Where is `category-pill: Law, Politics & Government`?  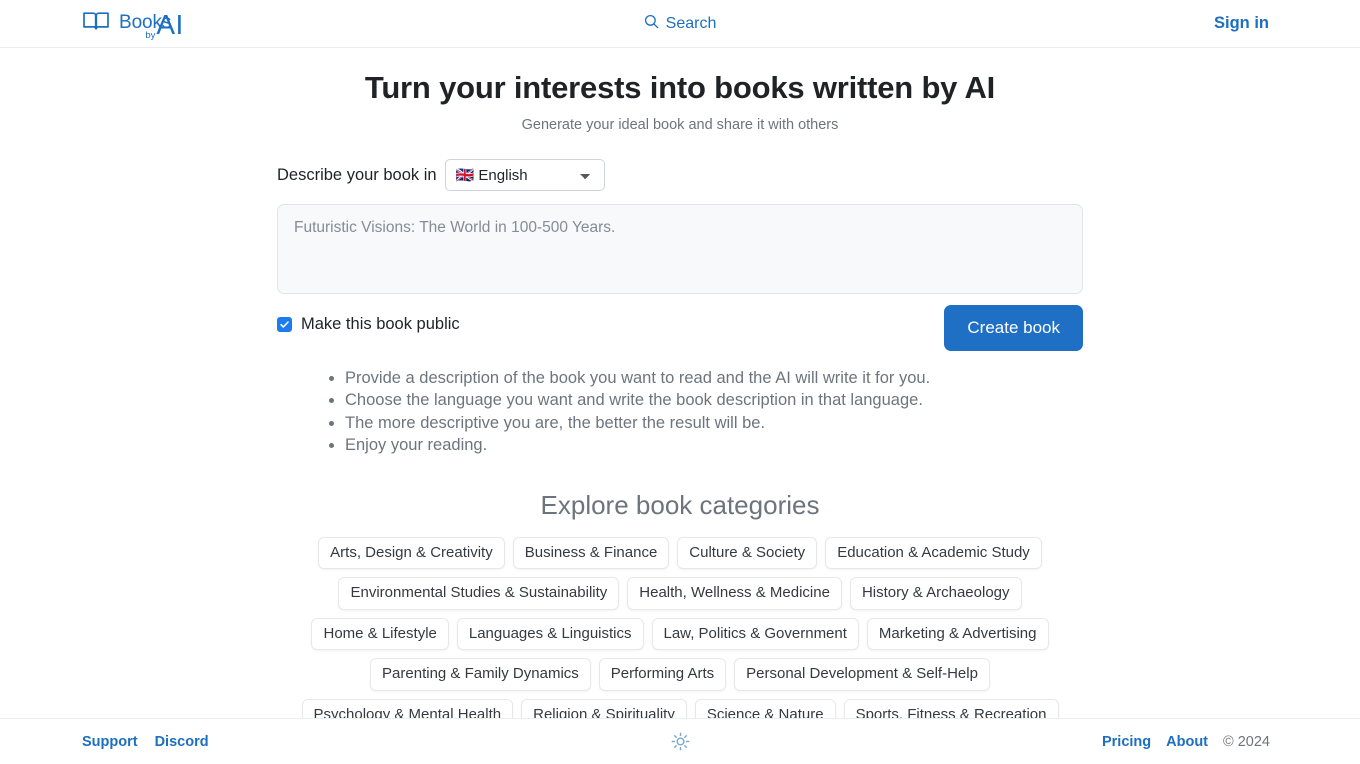 category-pill: Law, Politics & Government is located at coordinates (755, 634).